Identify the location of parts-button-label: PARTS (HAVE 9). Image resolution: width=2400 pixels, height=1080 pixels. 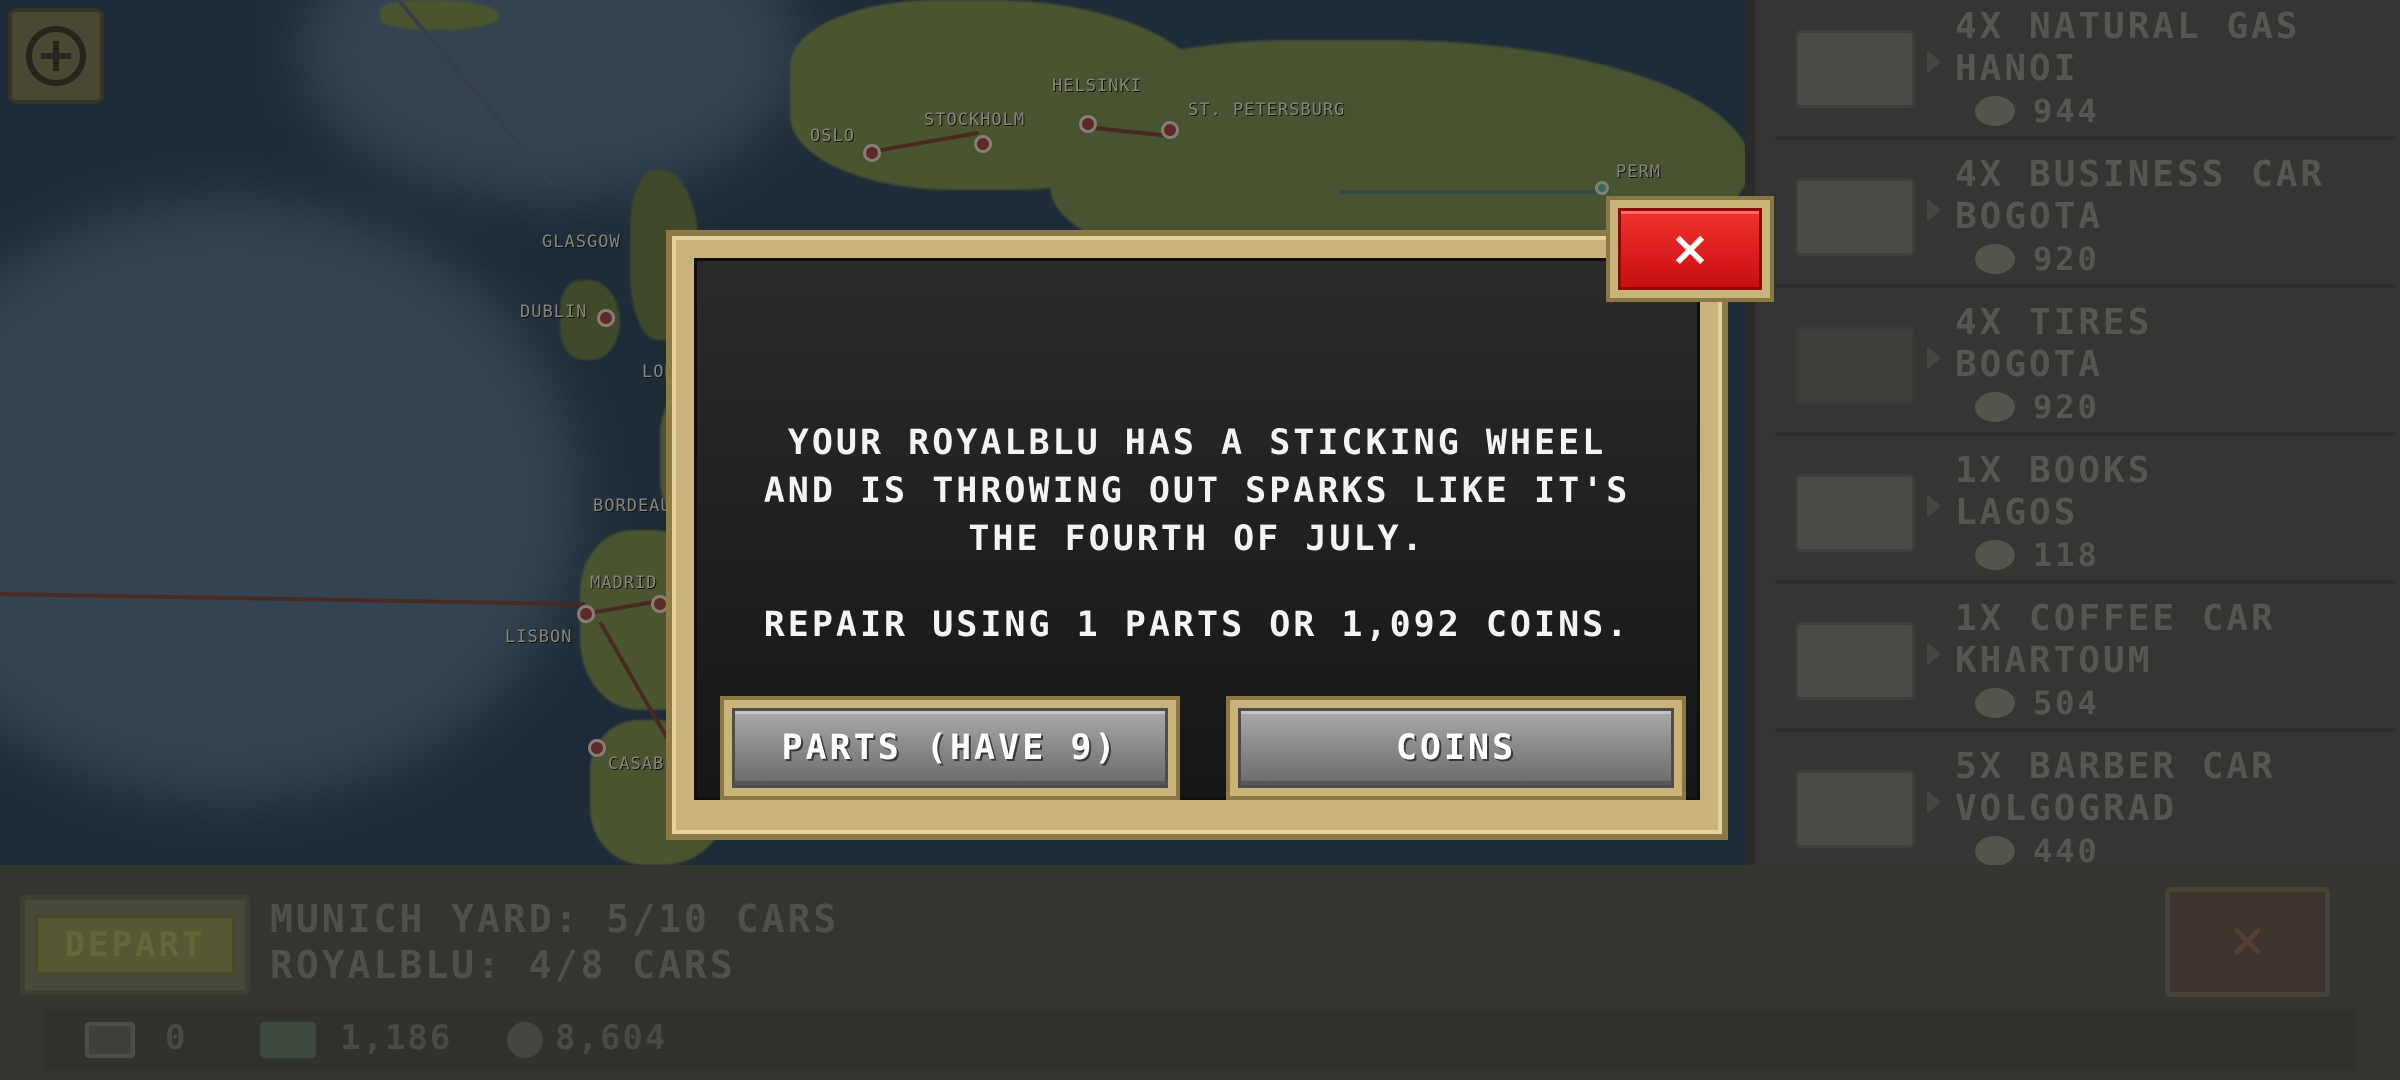
(950, 748).